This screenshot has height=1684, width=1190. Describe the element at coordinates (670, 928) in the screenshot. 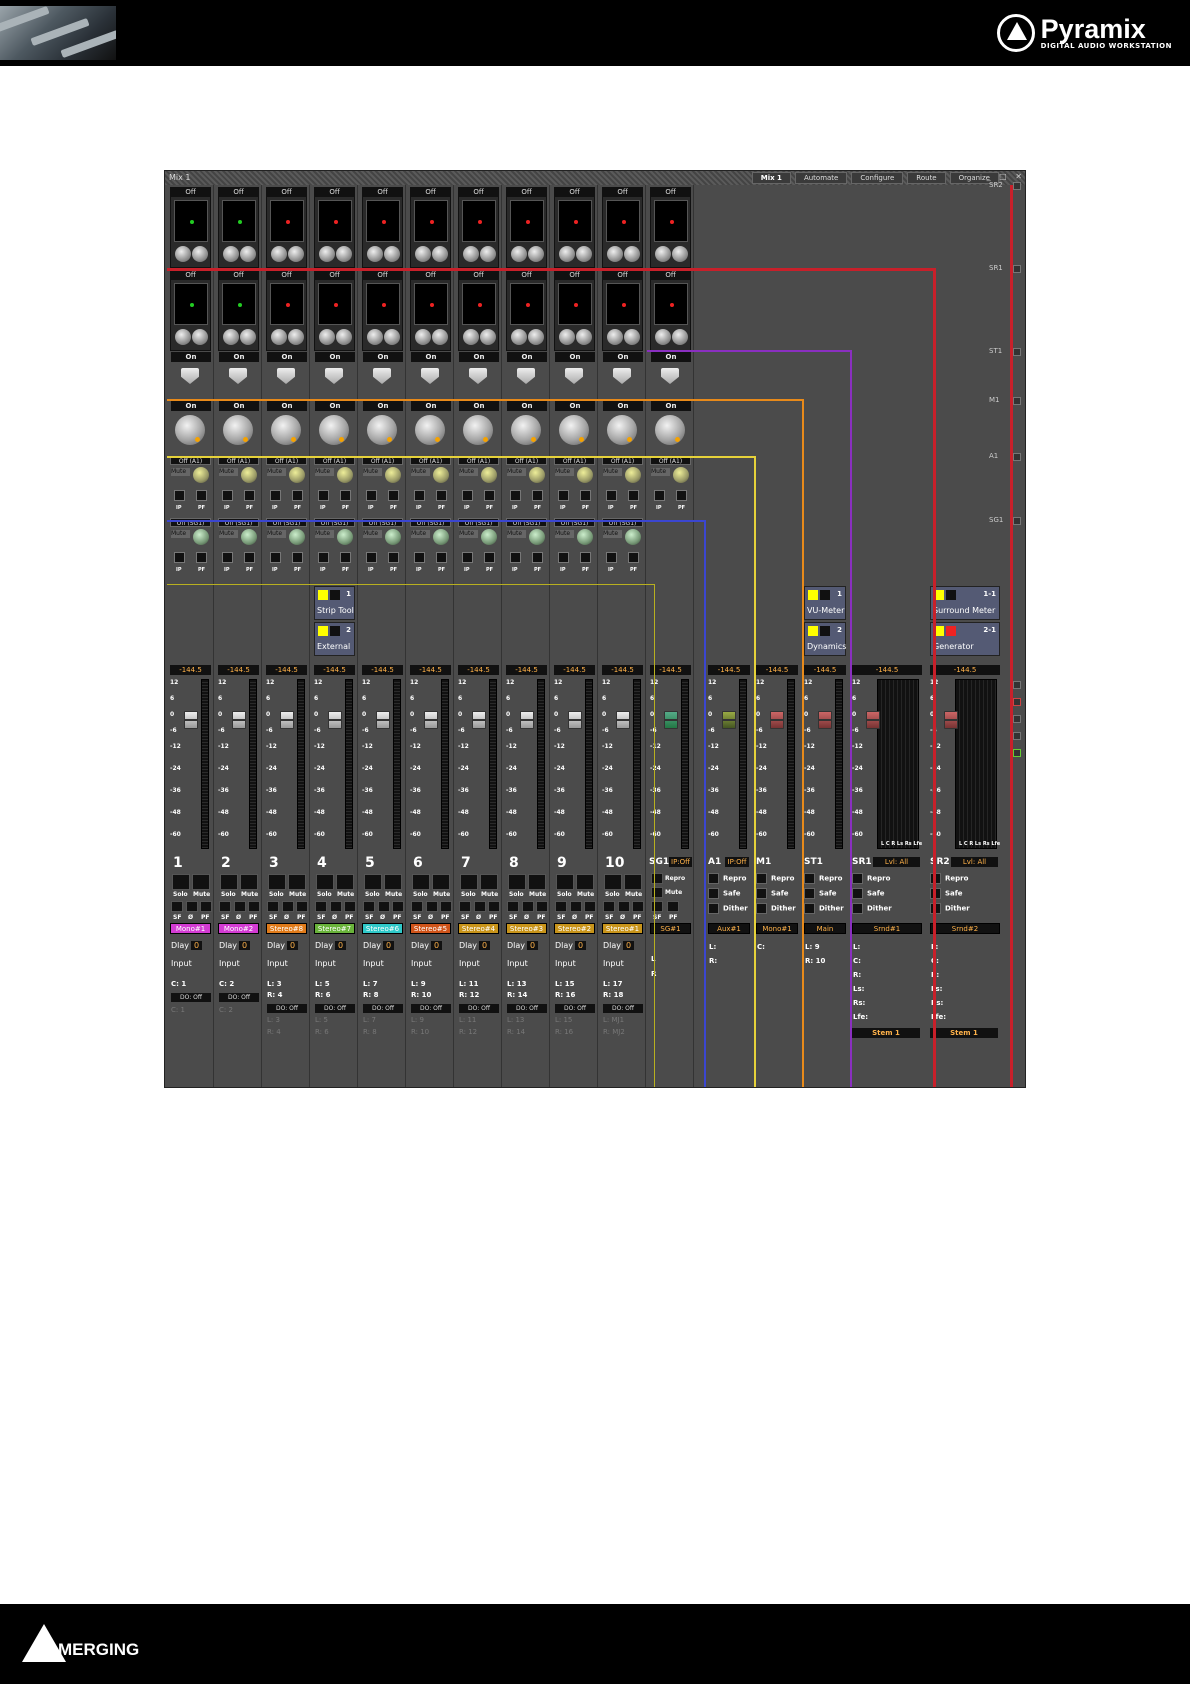

I see `bus-badge: SG#1` at that location.